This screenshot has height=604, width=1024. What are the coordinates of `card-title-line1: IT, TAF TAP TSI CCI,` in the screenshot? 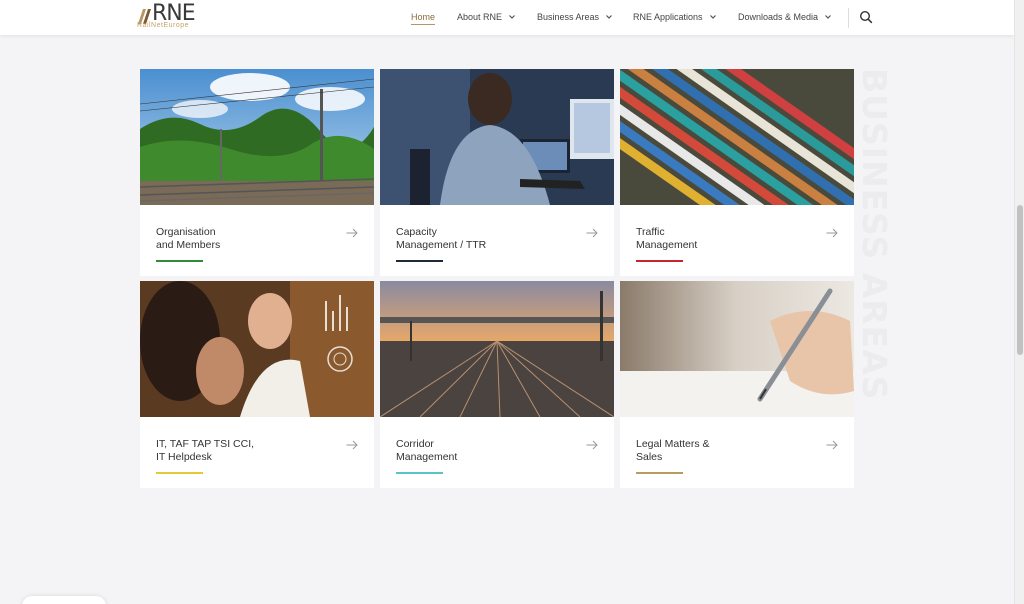 It's located at (205, 444).